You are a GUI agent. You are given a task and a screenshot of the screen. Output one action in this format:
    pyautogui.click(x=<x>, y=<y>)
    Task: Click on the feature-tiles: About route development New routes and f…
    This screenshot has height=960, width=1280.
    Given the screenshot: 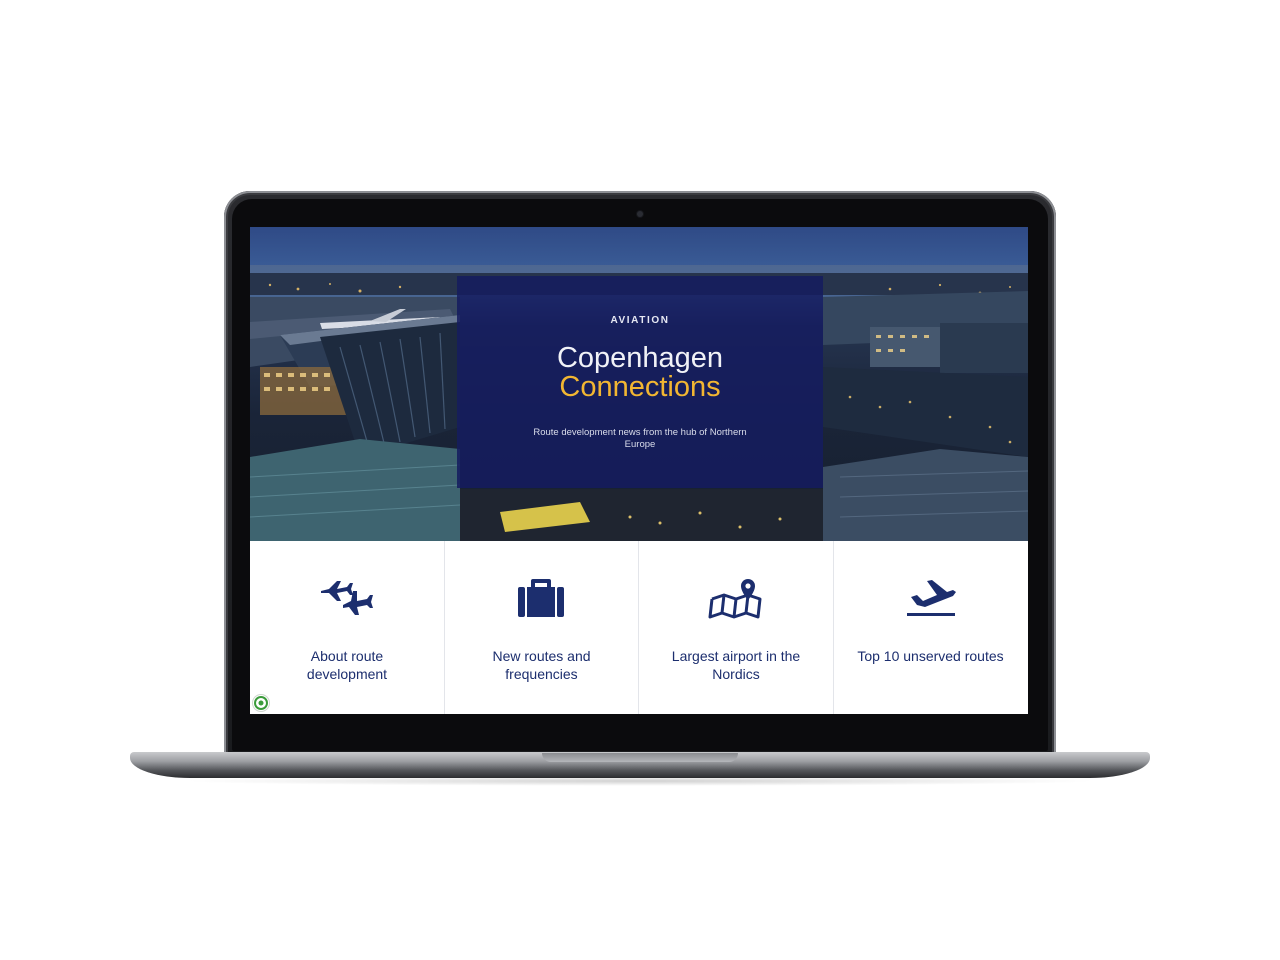 What is the action you would take?
    pyautogui.click(x=639, y=627)
    